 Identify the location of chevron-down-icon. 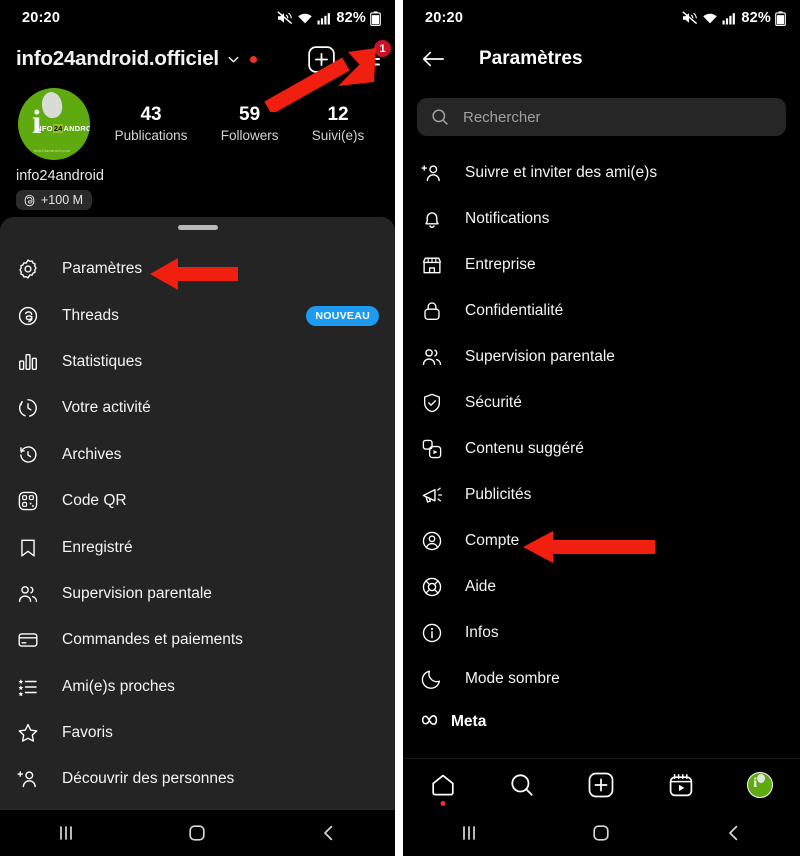
(233, 59).